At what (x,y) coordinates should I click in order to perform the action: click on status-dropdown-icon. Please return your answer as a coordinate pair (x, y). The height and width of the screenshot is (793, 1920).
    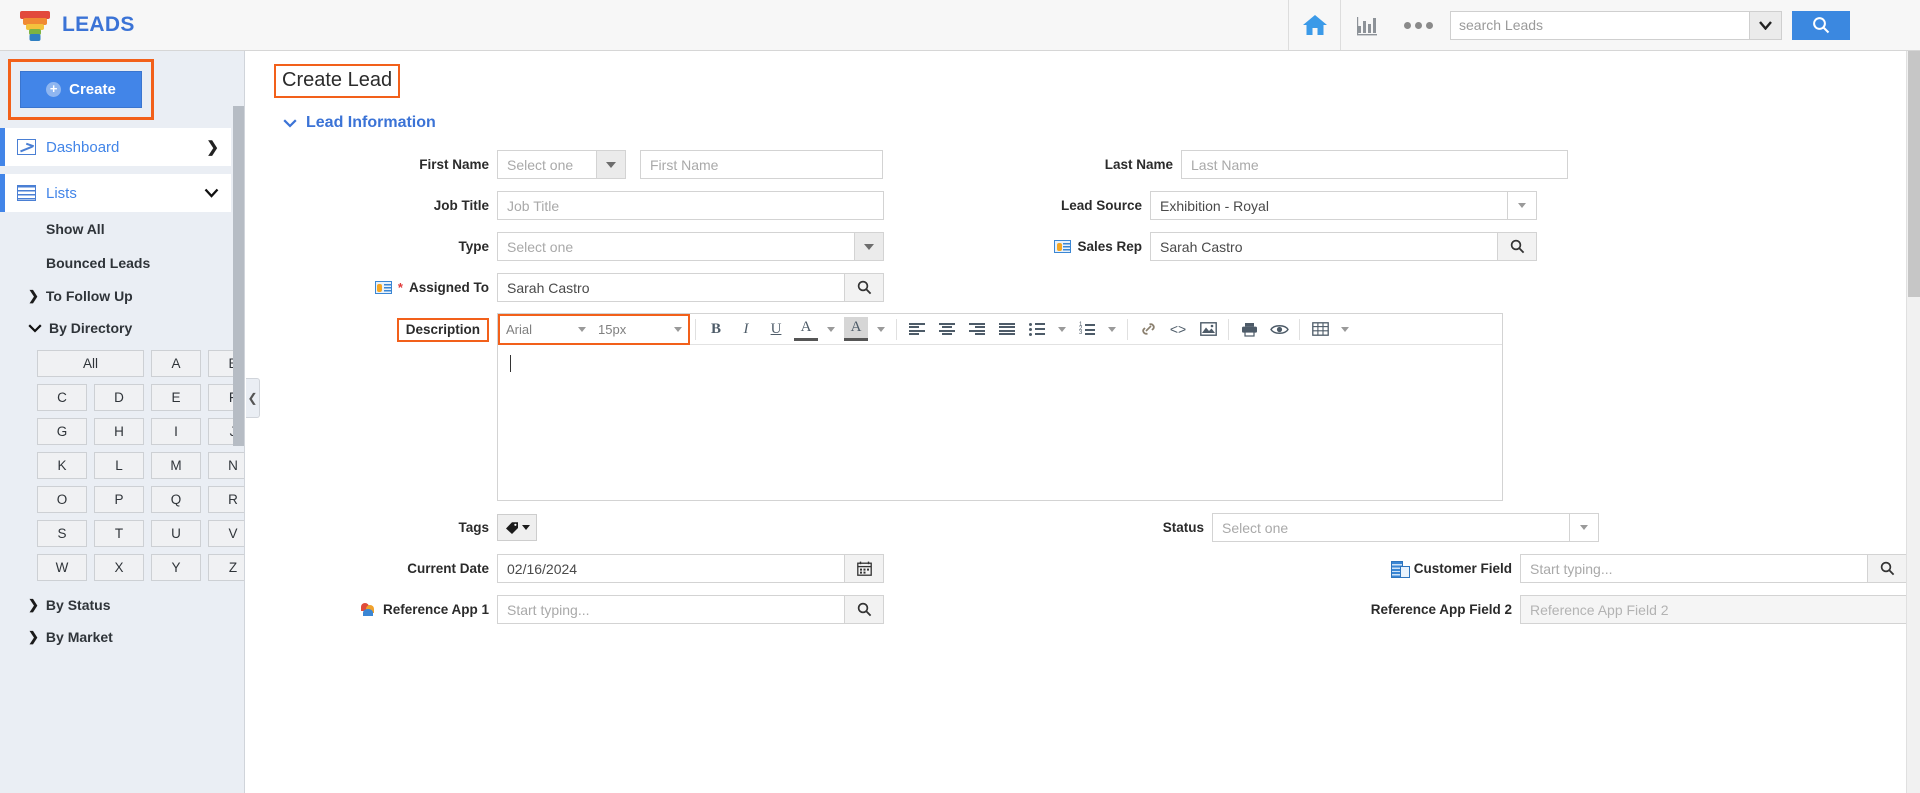
    Looking at the image, I should click on (1584, 527).